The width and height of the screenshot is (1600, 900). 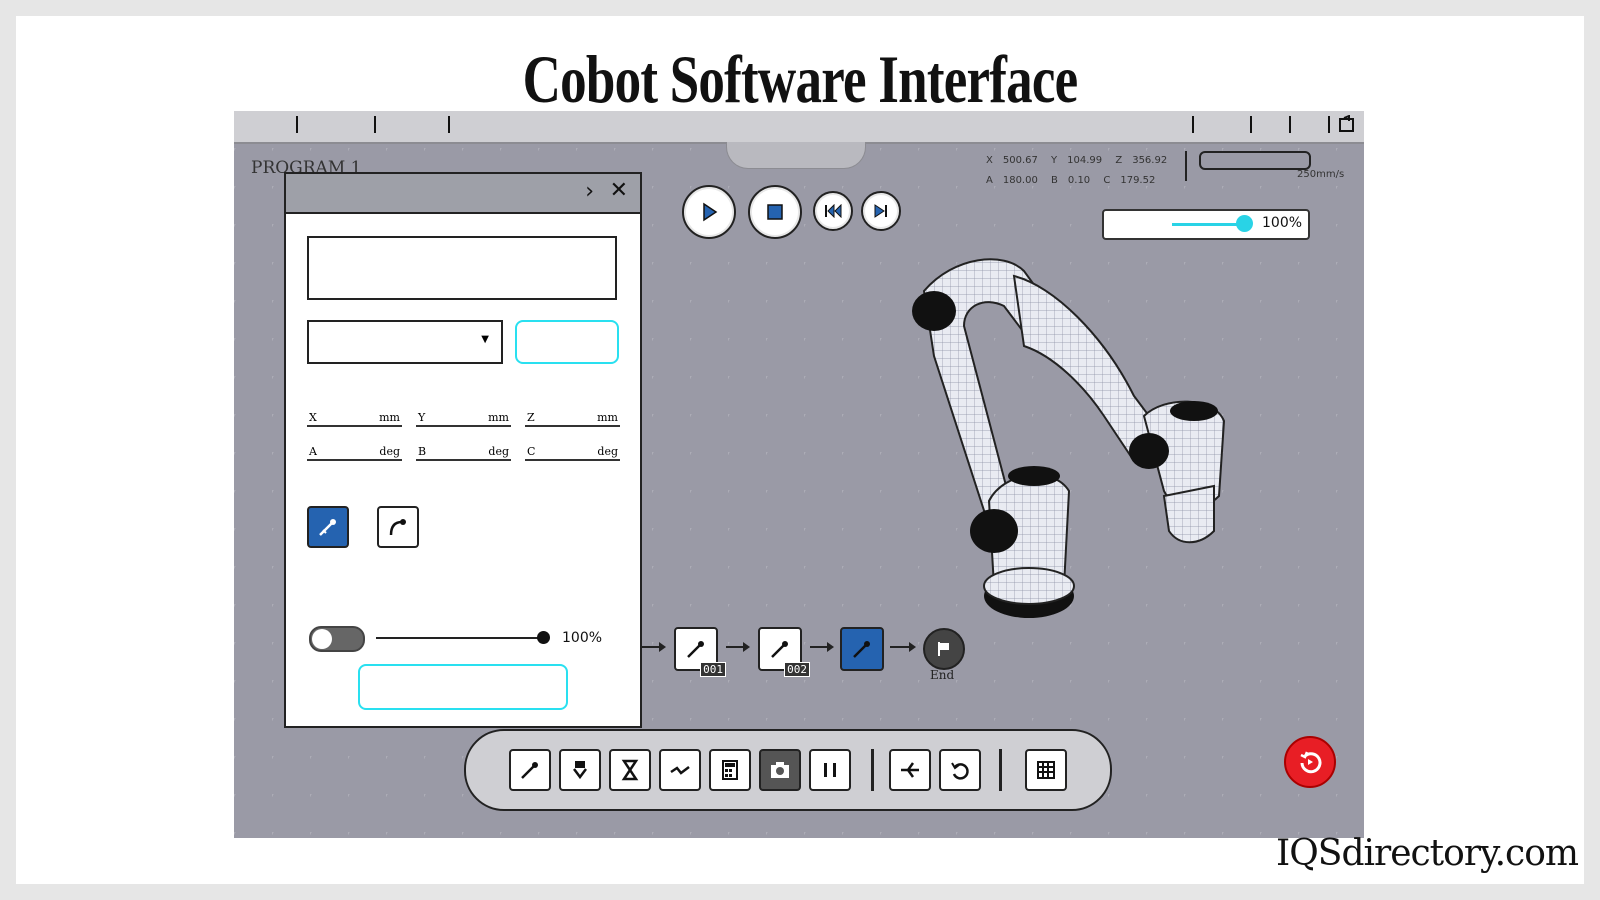 What do you see at coordinates (485, 339) in the screenshot?
I see `dropdown-arrow-icon: ▼` at bounding box center [485, 339].